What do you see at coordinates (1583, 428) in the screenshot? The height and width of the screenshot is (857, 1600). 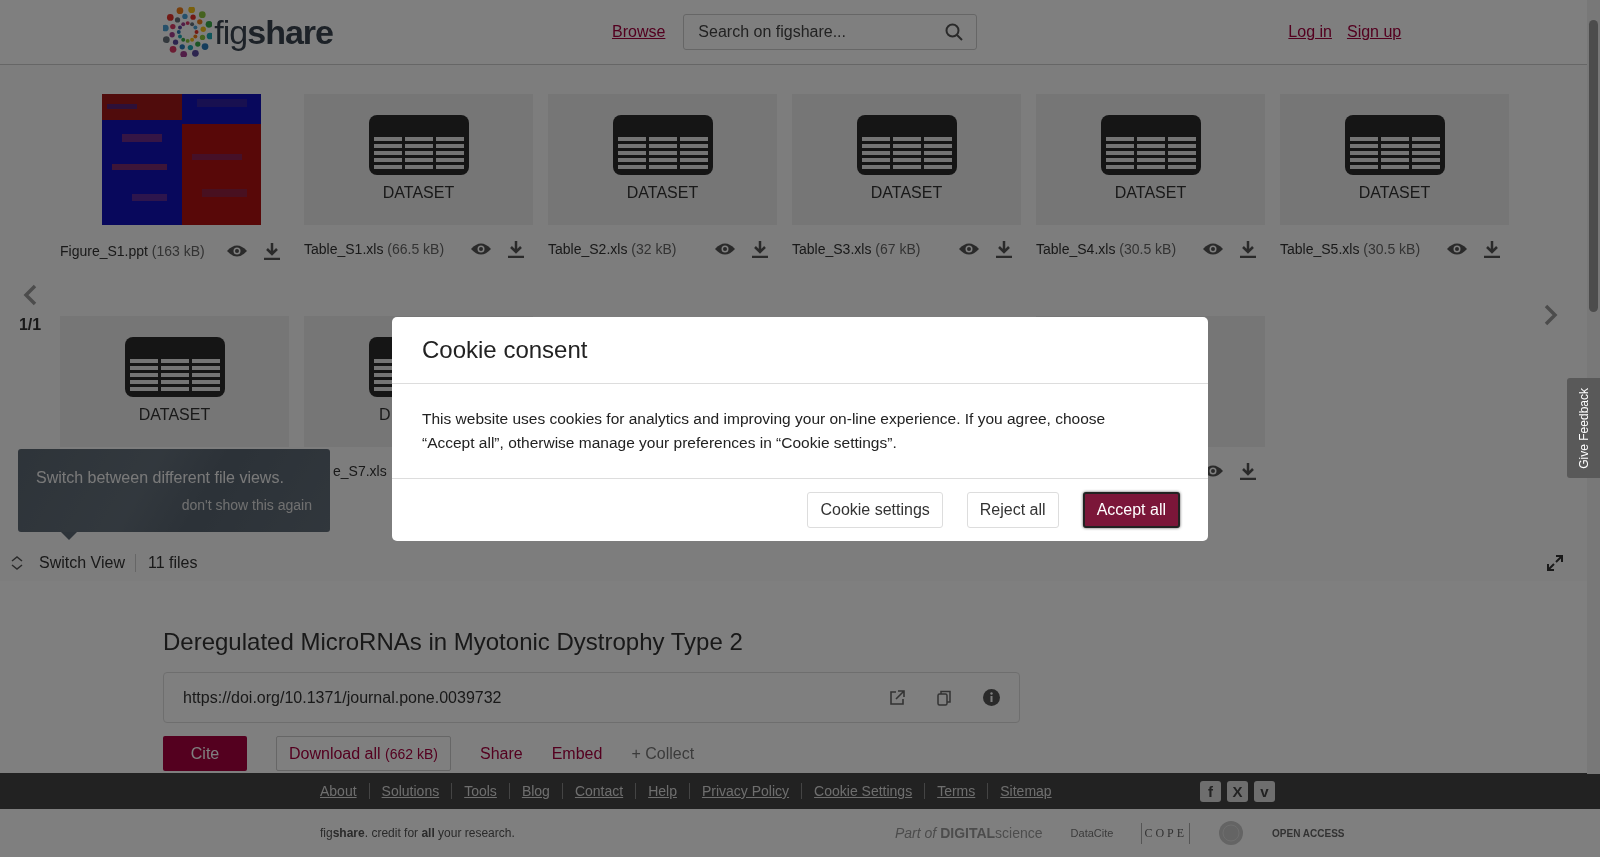 I see `feedback-tab: Give Feedback` at bounding box center [1583, 428].